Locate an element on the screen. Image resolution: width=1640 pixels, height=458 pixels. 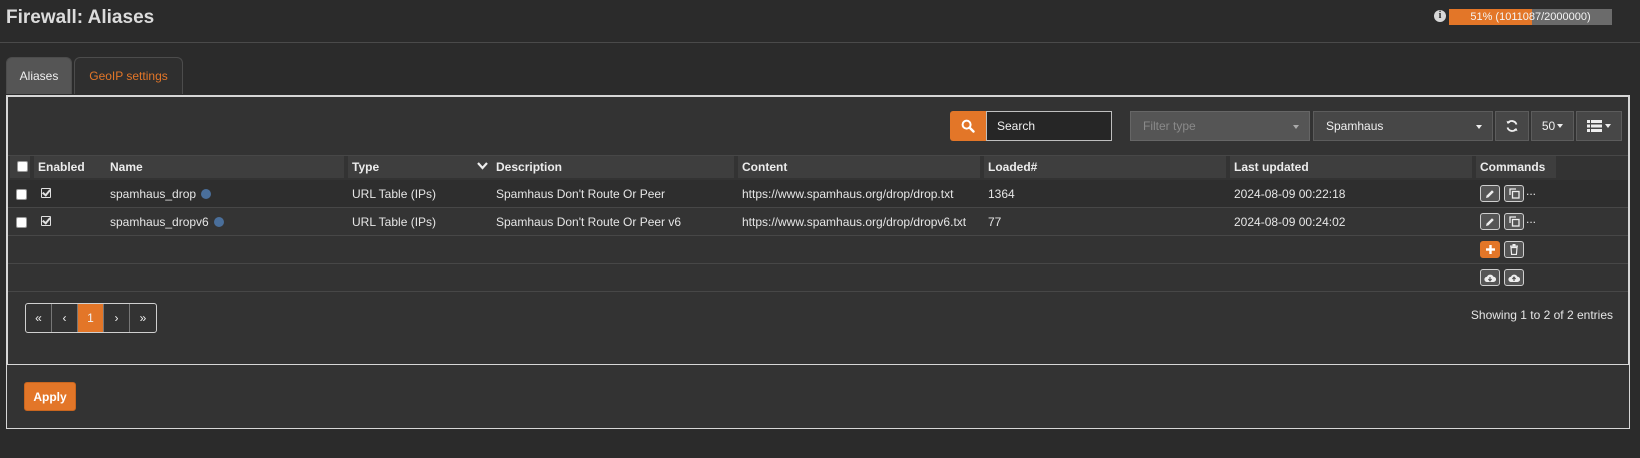
rows-per-page-value: 50 is located at coordinates (1548, 126).